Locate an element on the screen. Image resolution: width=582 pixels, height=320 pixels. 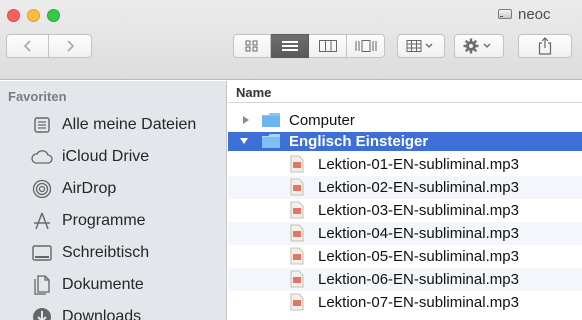
file-row-lektion-05: Lektion-05-EN-subliminal.mp3 is located at coordinates (405, 256).